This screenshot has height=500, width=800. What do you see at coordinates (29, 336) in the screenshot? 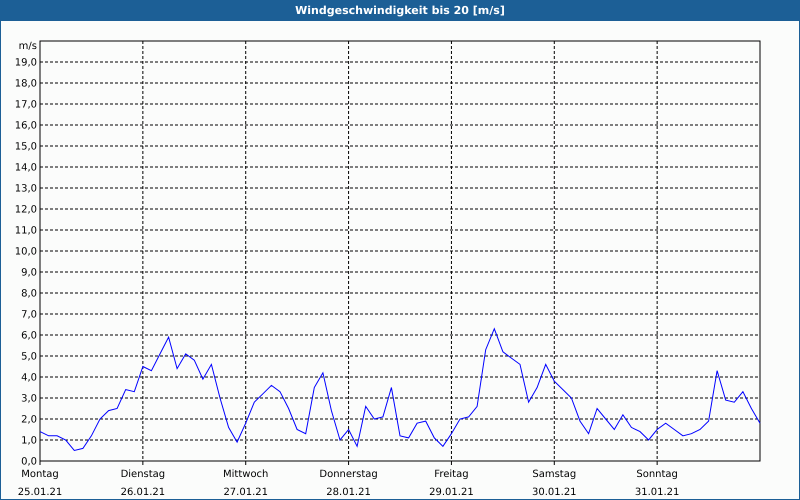
I see `y-tick-label: 6,0` at bounding box center [29, 336].